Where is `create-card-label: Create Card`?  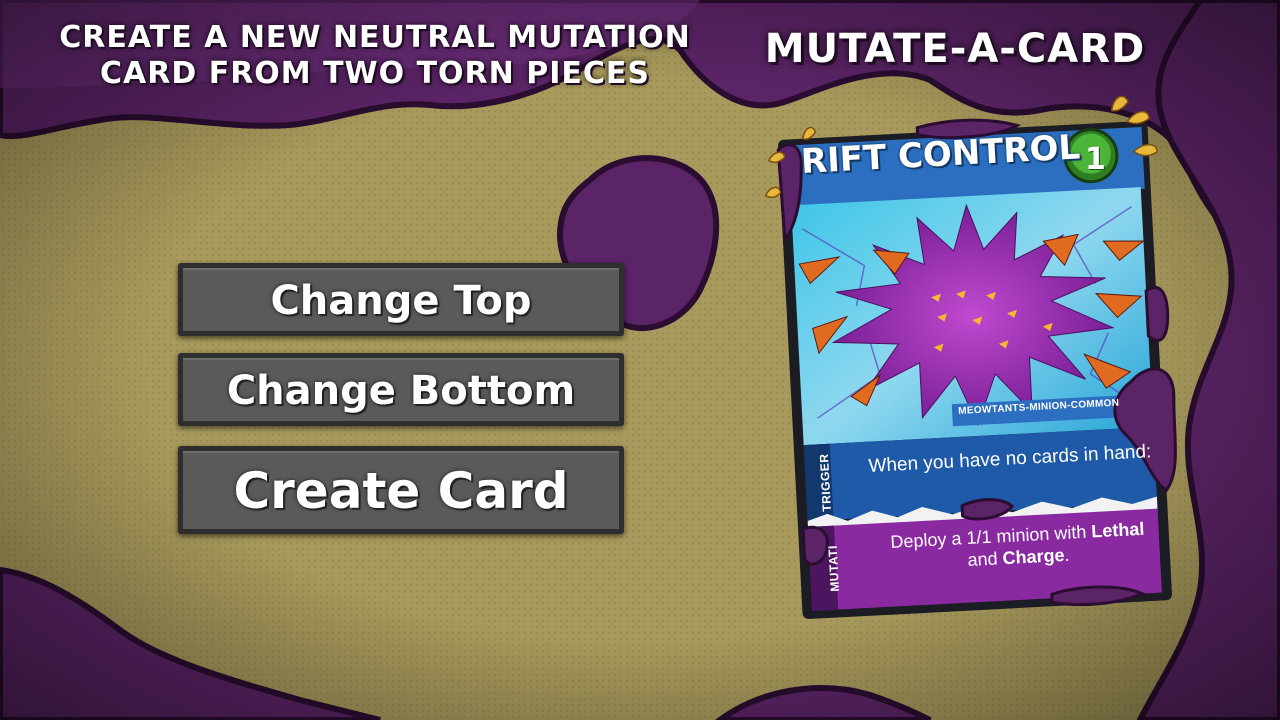
create-card-label: Create Card is located at coordinates (401, 490).